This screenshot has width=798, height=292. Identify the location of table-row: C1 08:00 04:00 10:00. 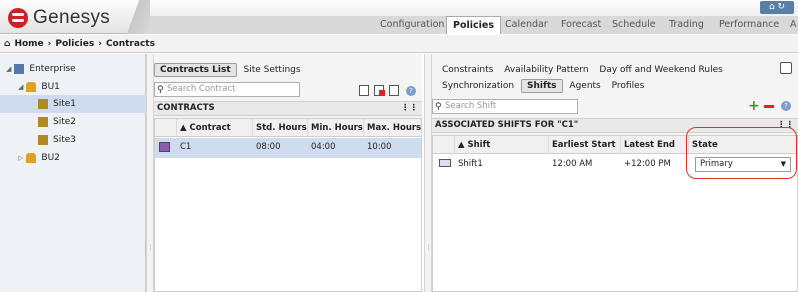
(288, 148).